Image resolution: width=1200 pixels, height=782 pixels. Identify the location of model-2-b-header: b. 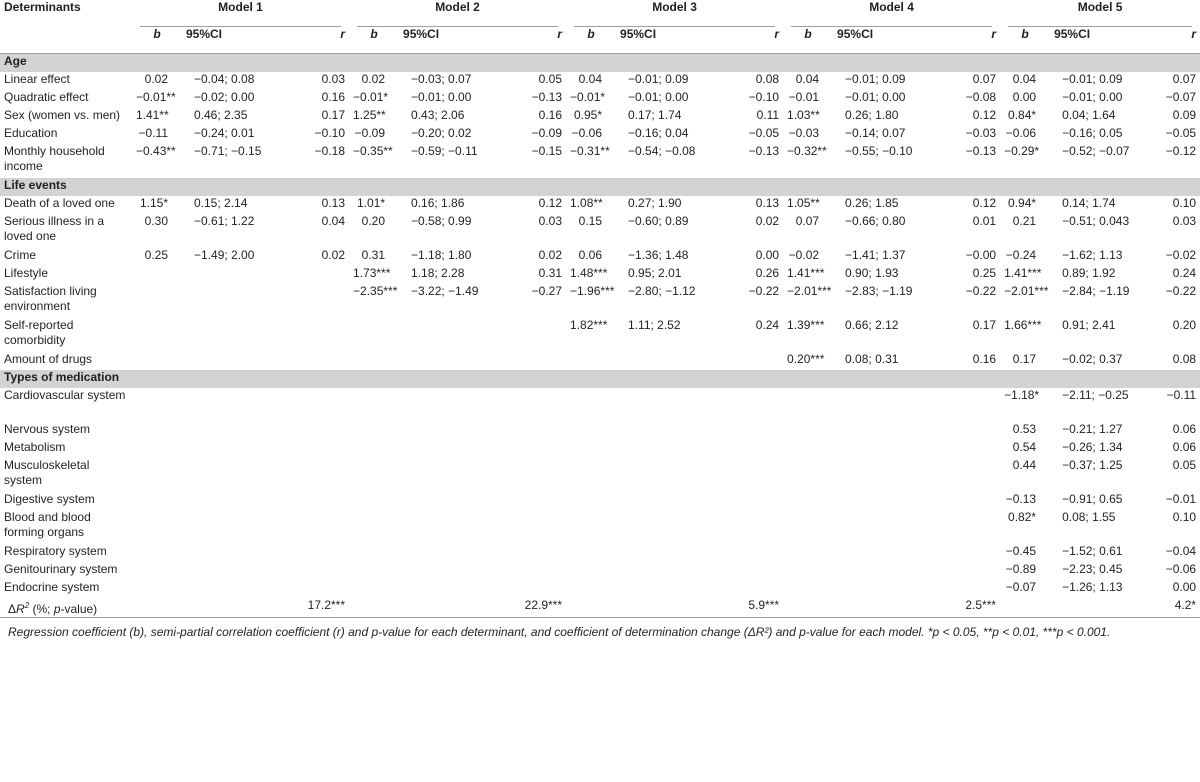
(374, 34).